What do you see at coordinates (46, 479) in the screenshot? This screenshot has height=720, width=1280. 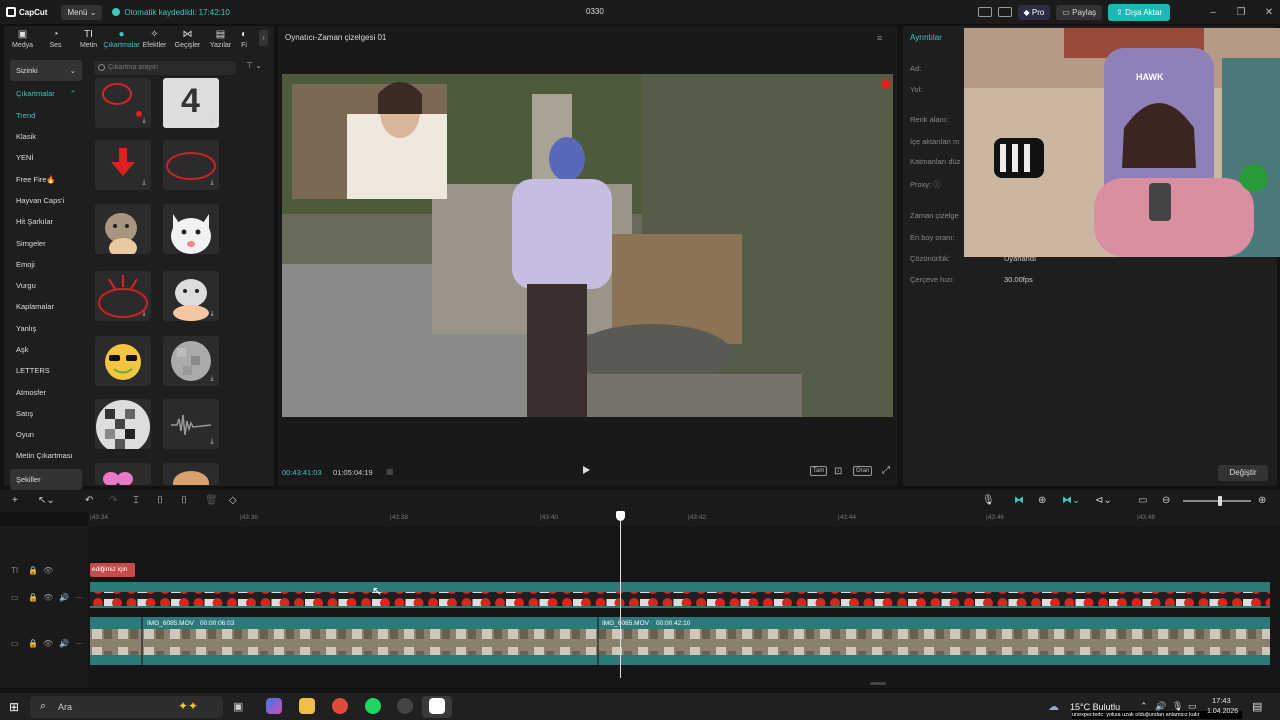 I see `category-shapes: Şekiller` at bounding box center [46, 479].